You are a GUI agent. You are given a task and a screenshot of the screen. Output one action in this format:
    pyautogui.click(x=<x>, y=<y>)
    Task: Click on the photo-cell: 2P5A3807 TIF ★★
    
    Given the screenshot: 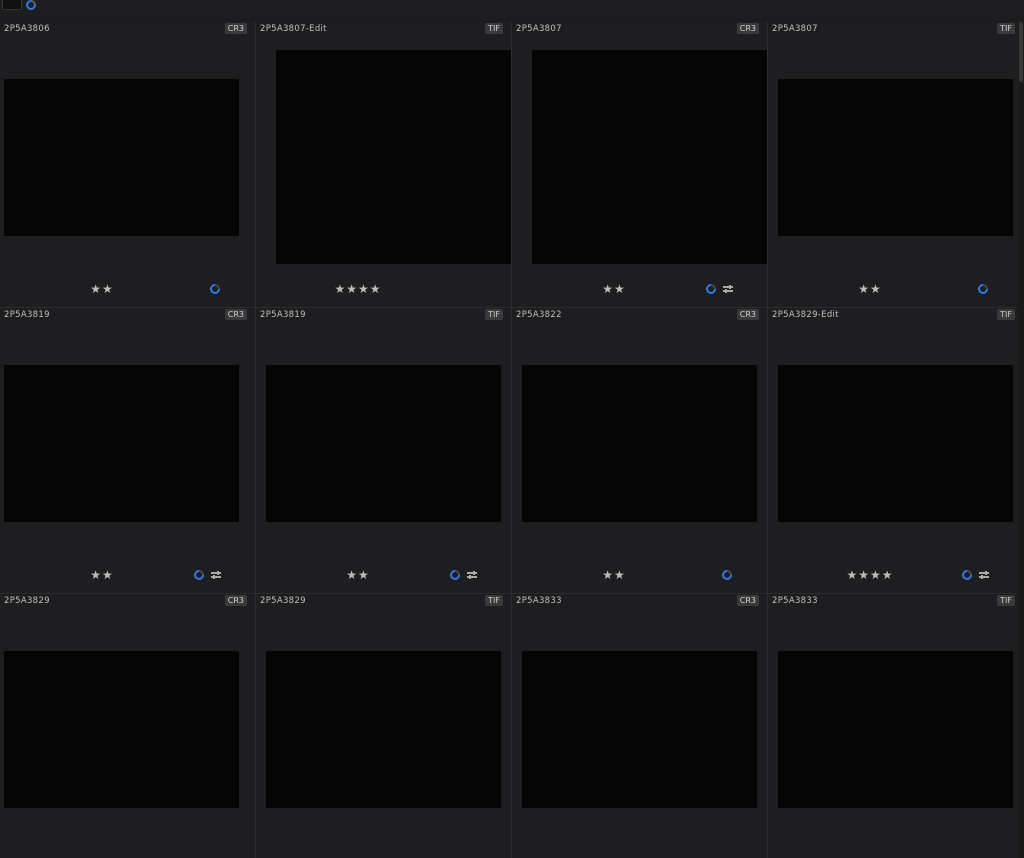 What is the action you would take?
    pyautogui.click(x=896, y=165)
    